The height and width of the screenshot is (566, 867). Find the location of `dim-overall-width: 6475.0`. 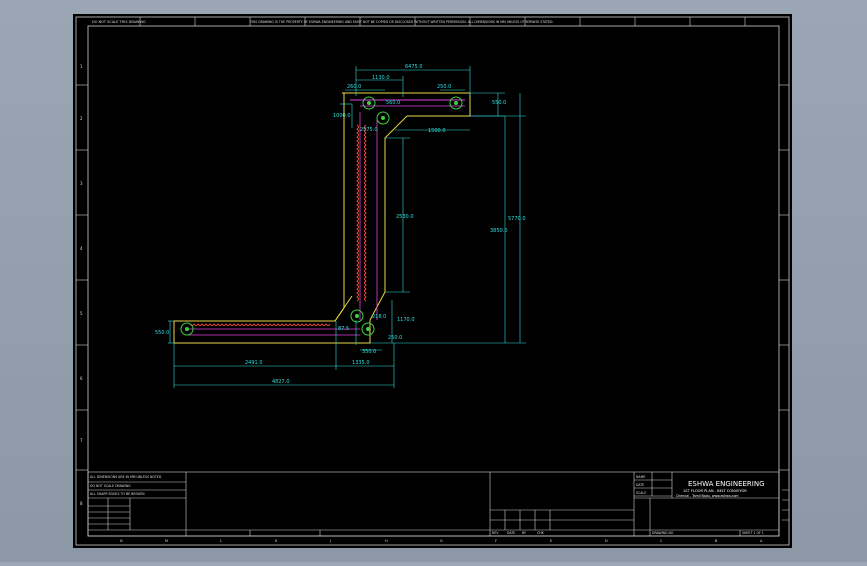

dim-overall-width: 6475.0 is located at coordinates (414, 67).